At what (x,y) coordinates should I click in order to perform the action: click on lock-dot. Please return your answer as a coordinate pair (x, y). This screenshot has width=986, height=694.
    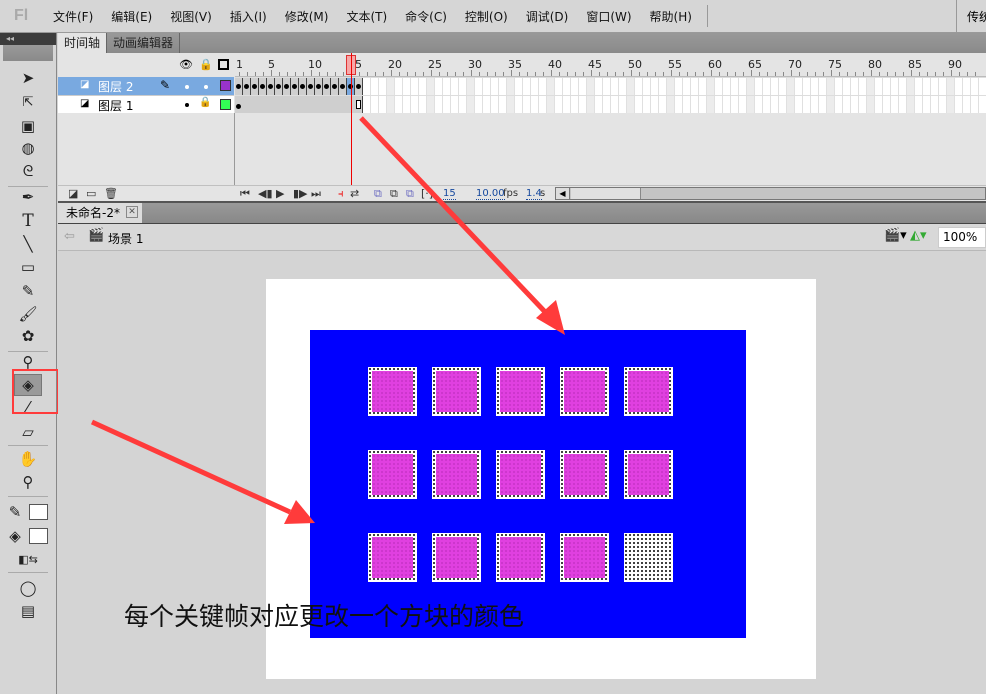
    Looking at the image, I should click on (206, 87).